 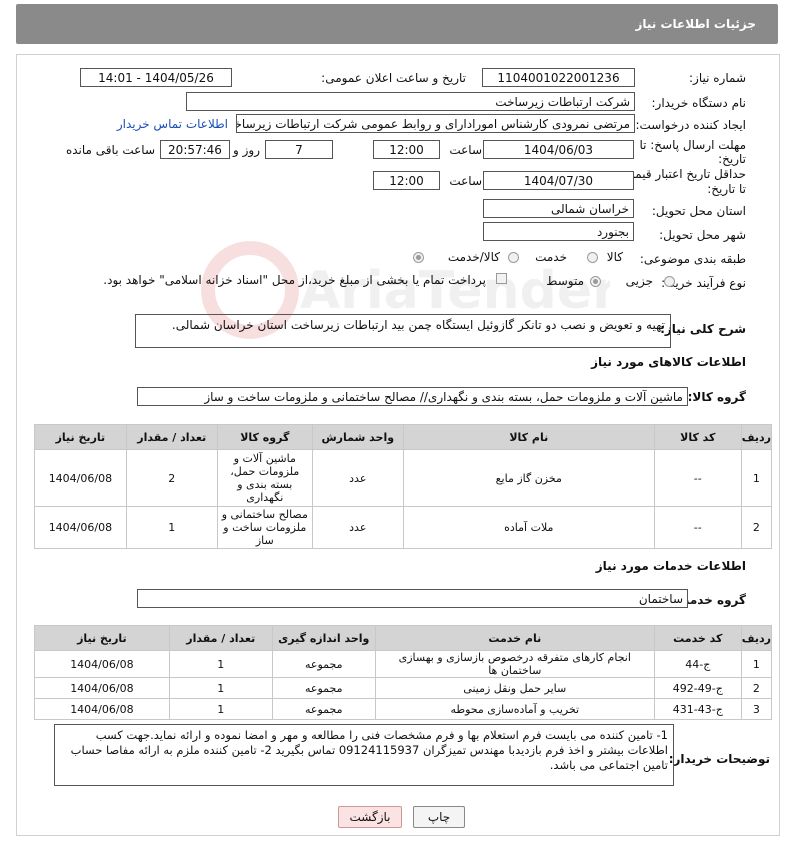 I want to click on goods-cell-name: مخزن گاز مایع, so click(x=528, y=478).